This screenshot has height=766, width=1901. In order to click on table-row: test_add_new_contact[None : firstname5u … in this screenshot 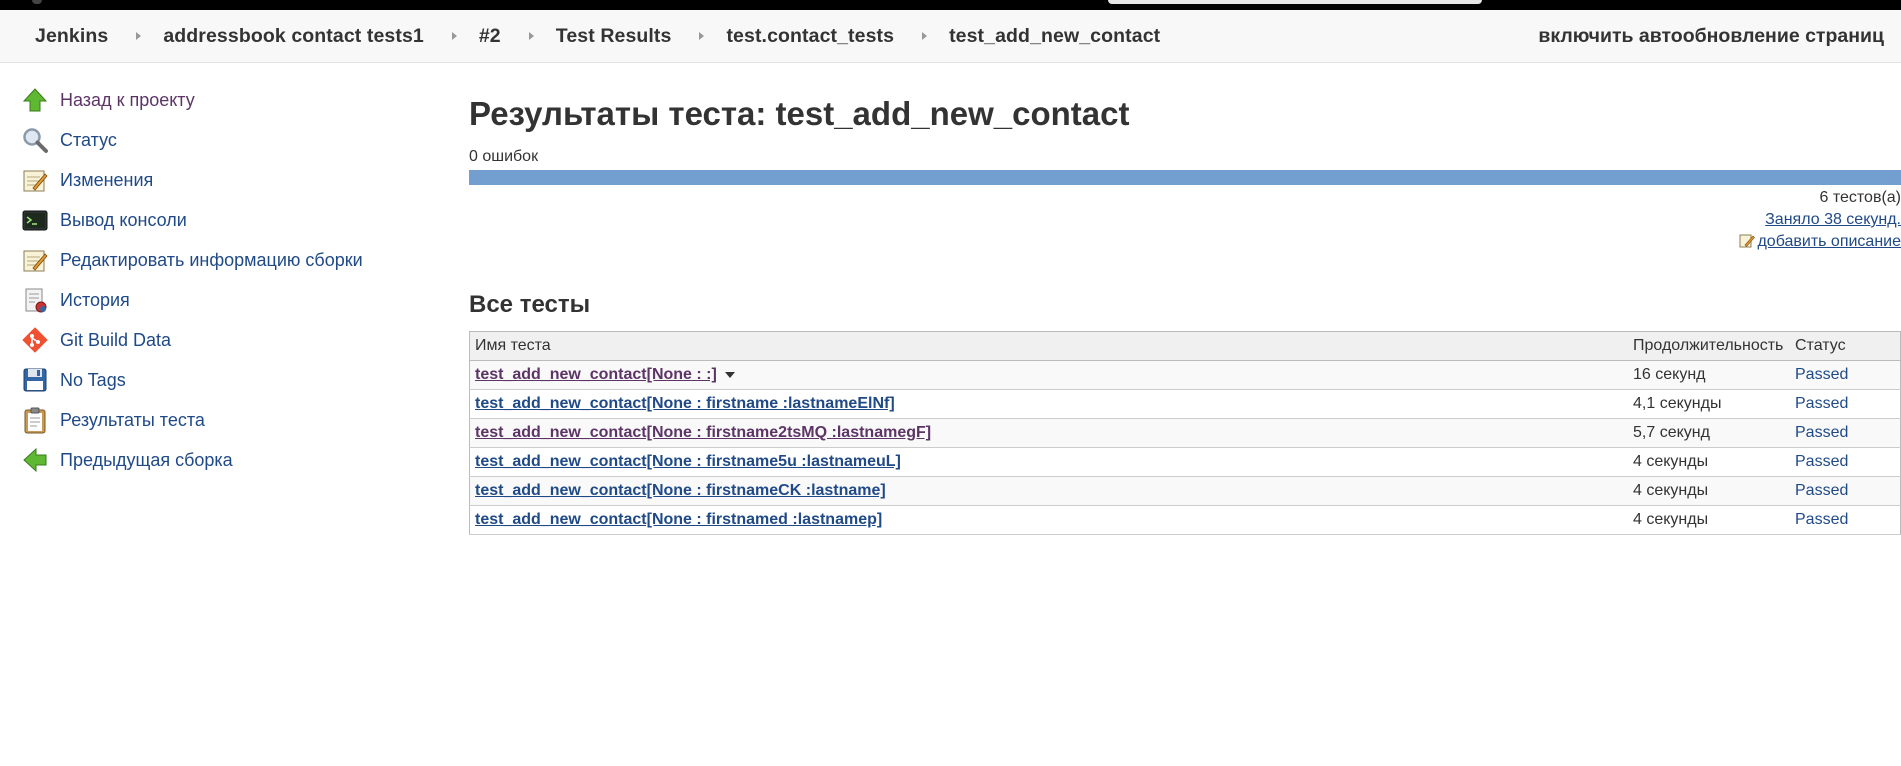, I will do `click(1185, 462)`.